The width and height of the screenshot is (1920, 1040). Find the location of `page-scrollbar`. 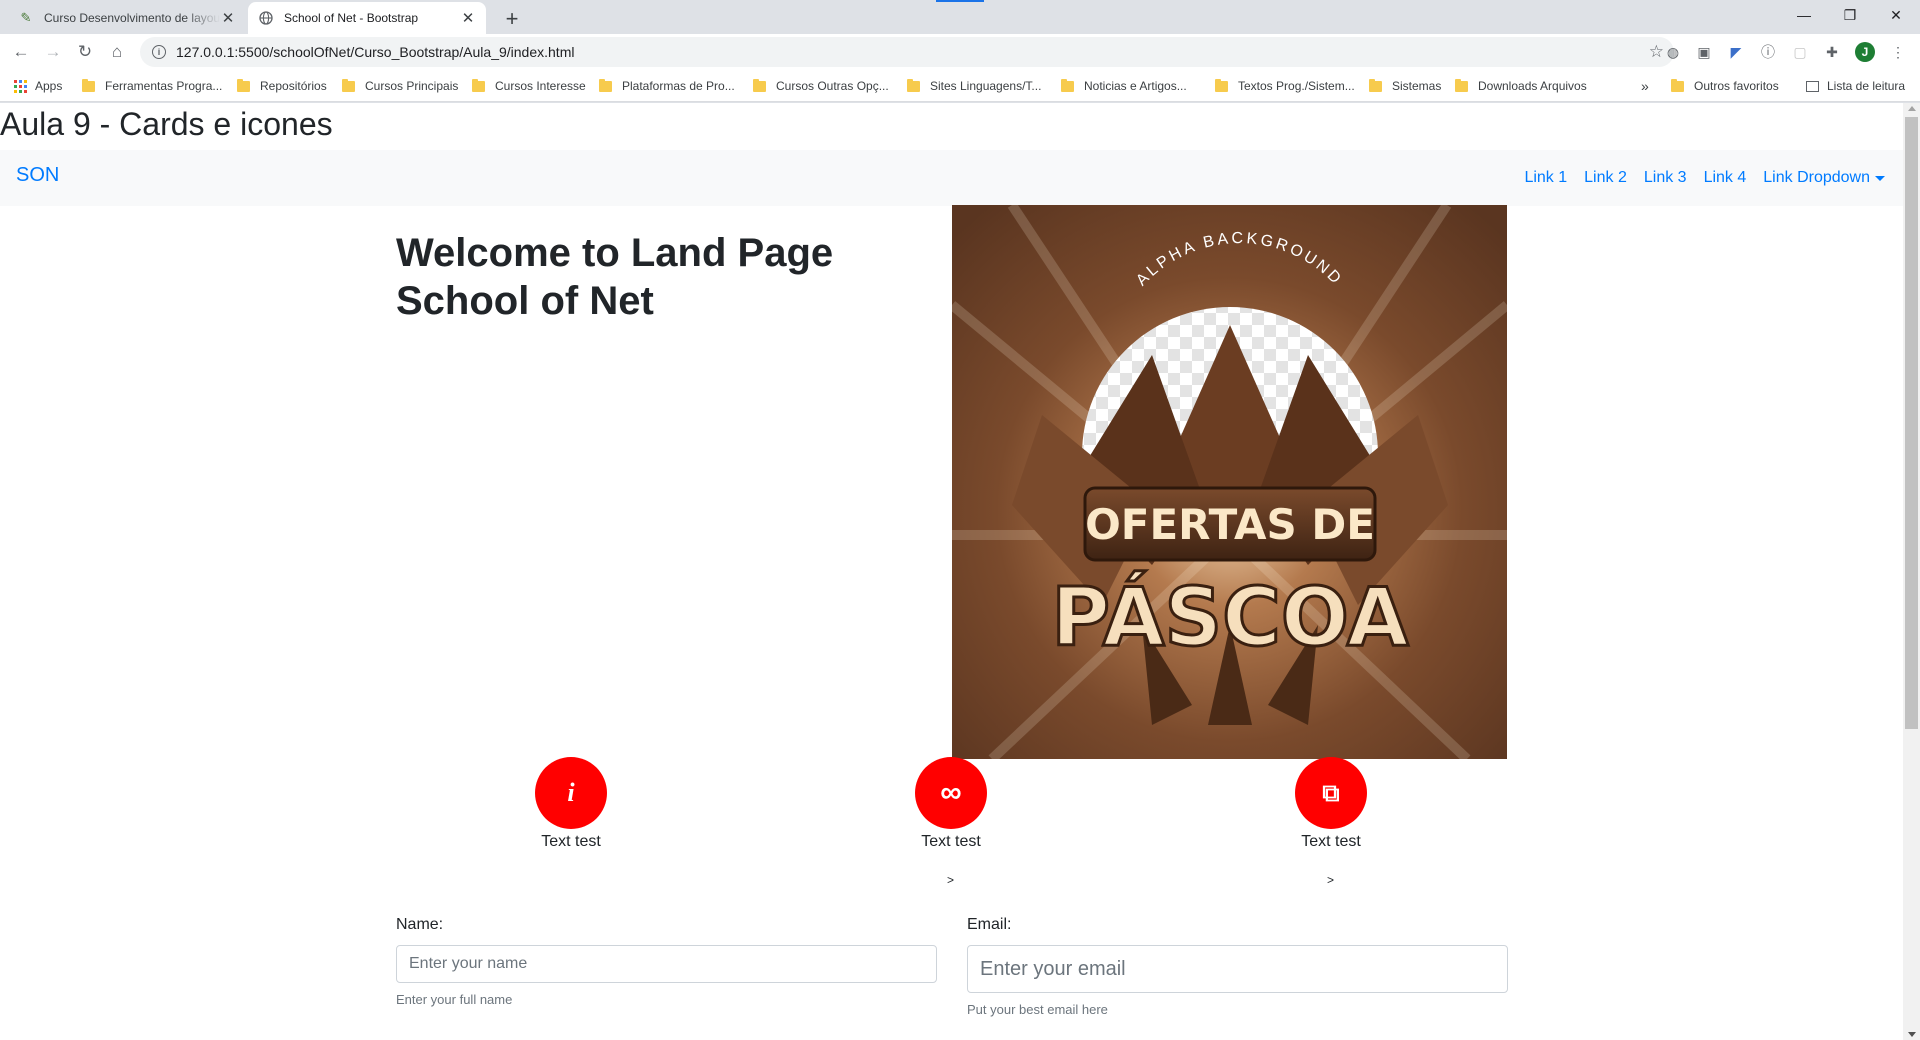

page-scrollbar is located at coordinates (1911, 571).